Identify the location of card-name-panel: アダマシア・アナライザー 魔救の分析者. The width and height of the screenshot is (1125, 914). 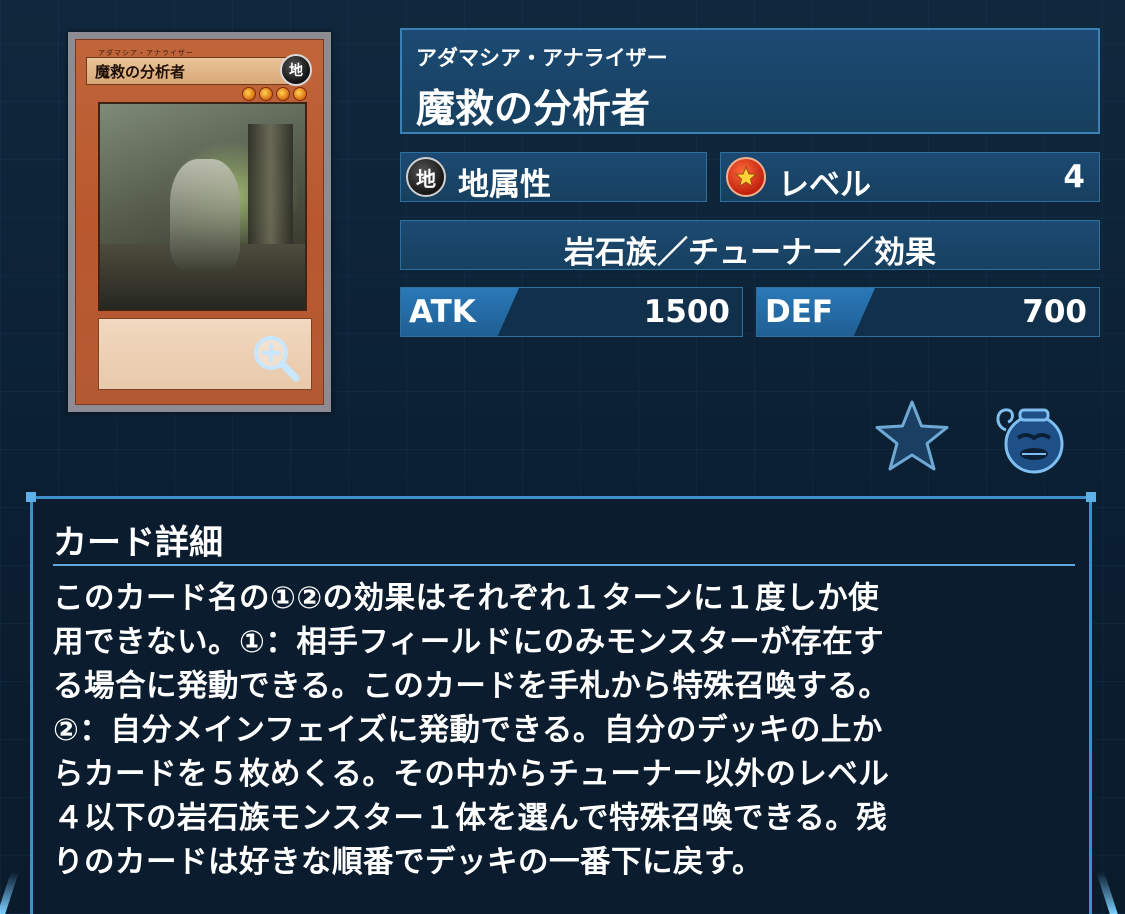
(750, 81).